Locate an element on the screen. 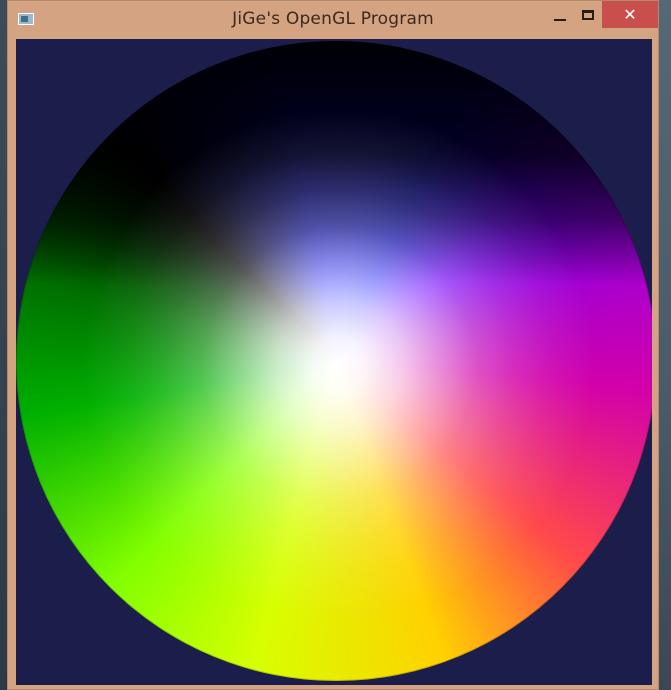 The width and height of the screenshot is (671, 690). maximize-button is located at coordinates (588, 14).